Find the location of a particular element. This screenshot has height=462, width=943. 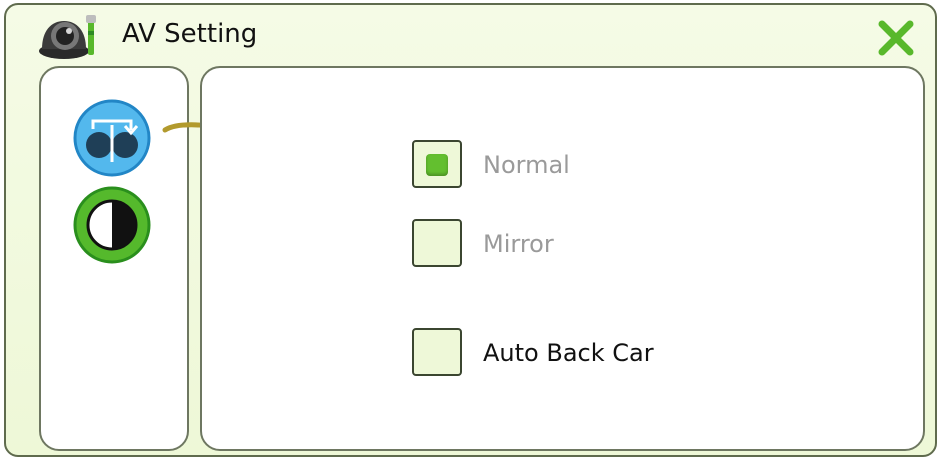

mirror-flip-icon is located at coordinates (112, 138).